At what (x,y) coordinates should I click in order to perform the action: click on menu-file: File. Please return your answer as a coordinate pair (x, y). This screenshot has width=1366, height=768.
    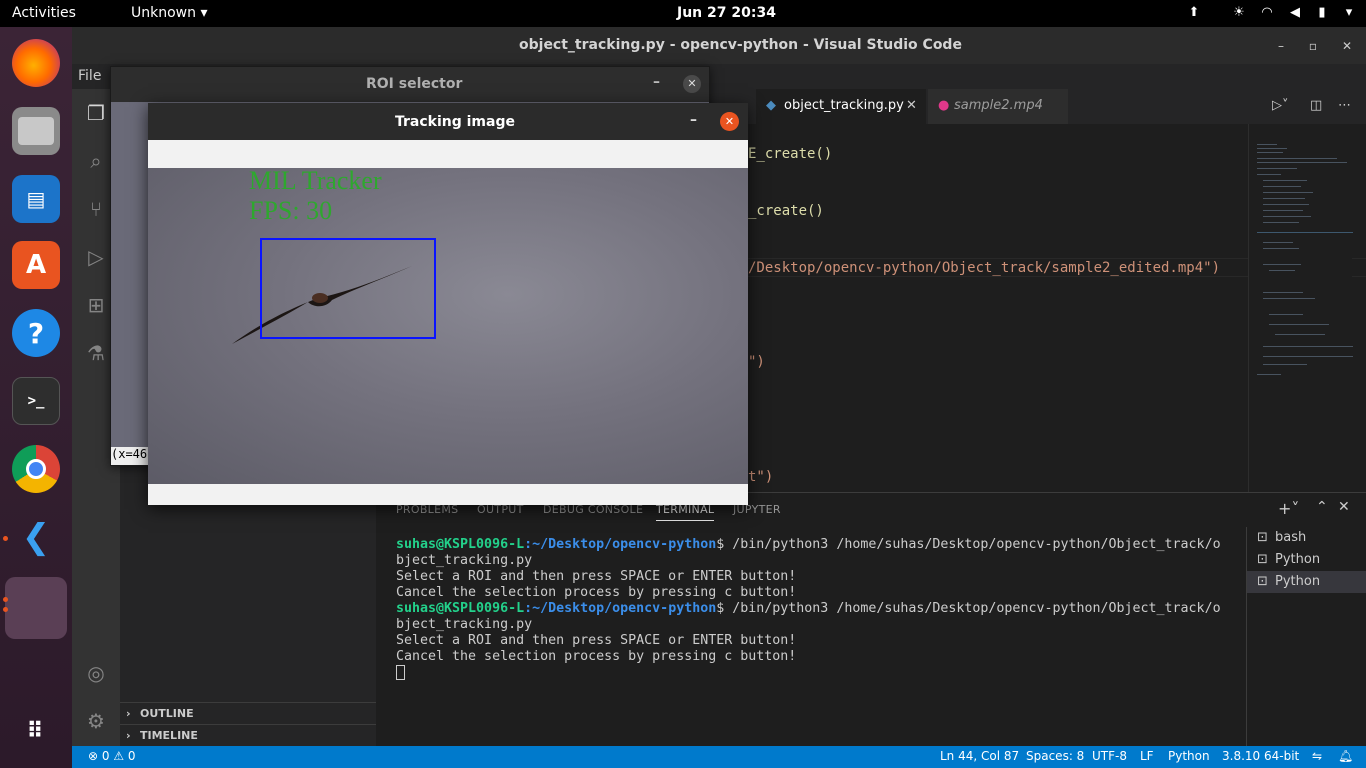
    Looking at the image, I should click on (89, 76).